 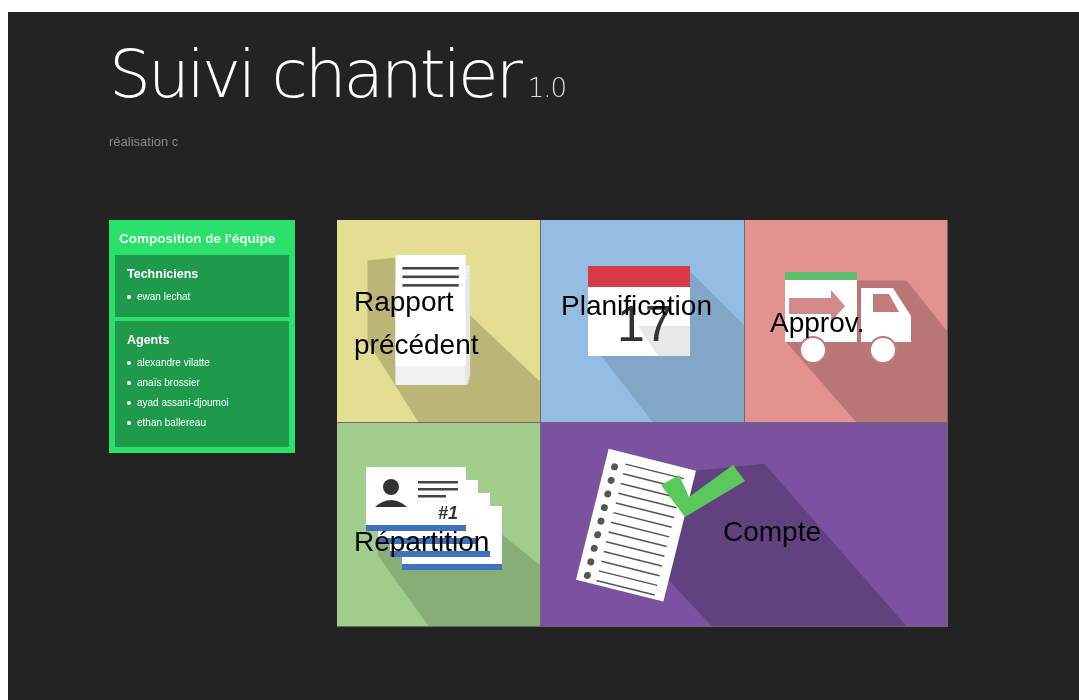 I want to click on team-title: Composition de l'équipe, so click(x=197, y=239).